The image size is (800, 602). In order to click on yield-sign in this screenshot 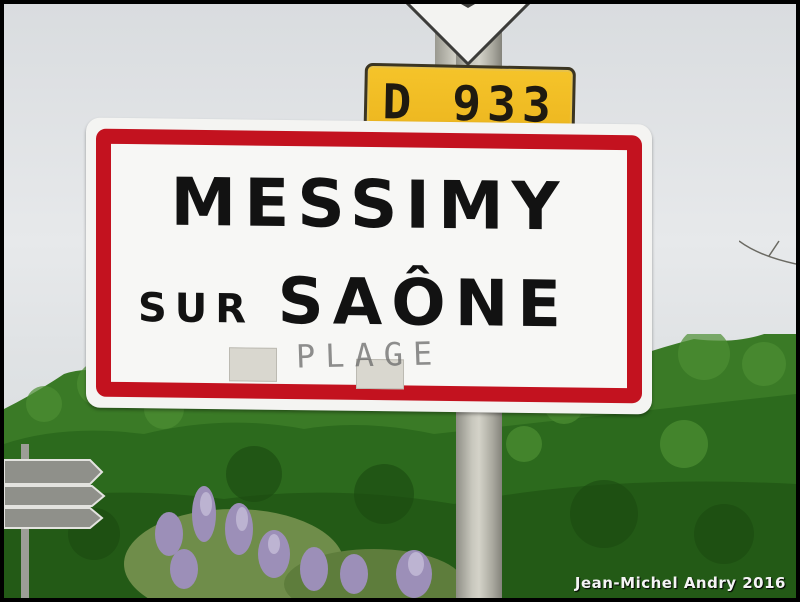, I will do `click(468, 35)`.